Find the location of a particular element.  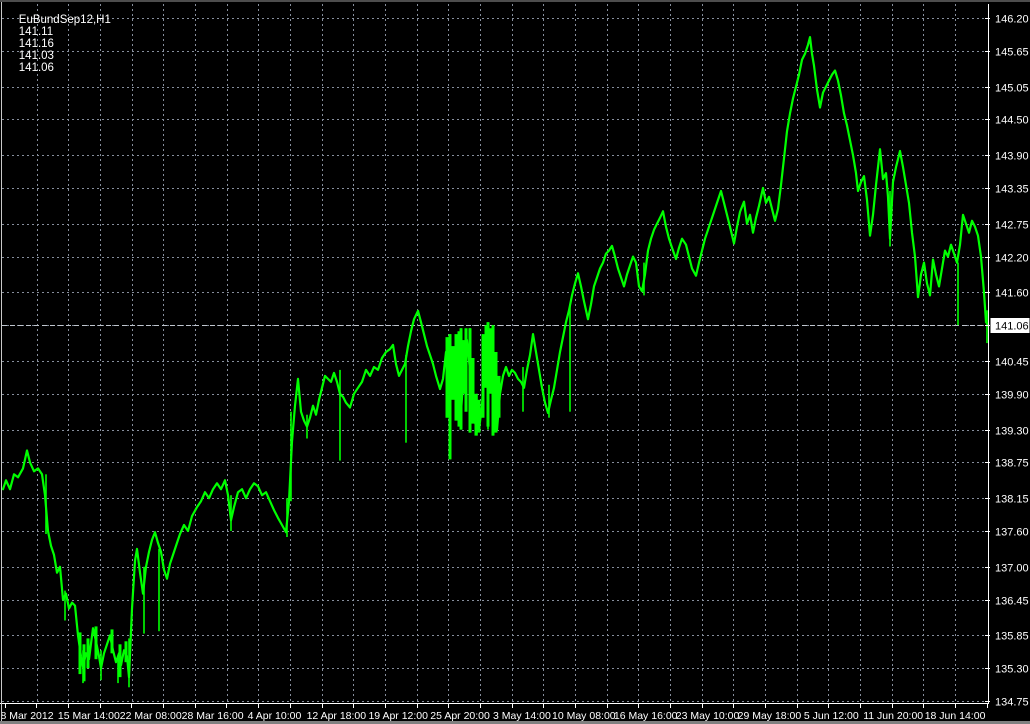

ohlc-low: 141.03 is located at coordinates (36, 56).